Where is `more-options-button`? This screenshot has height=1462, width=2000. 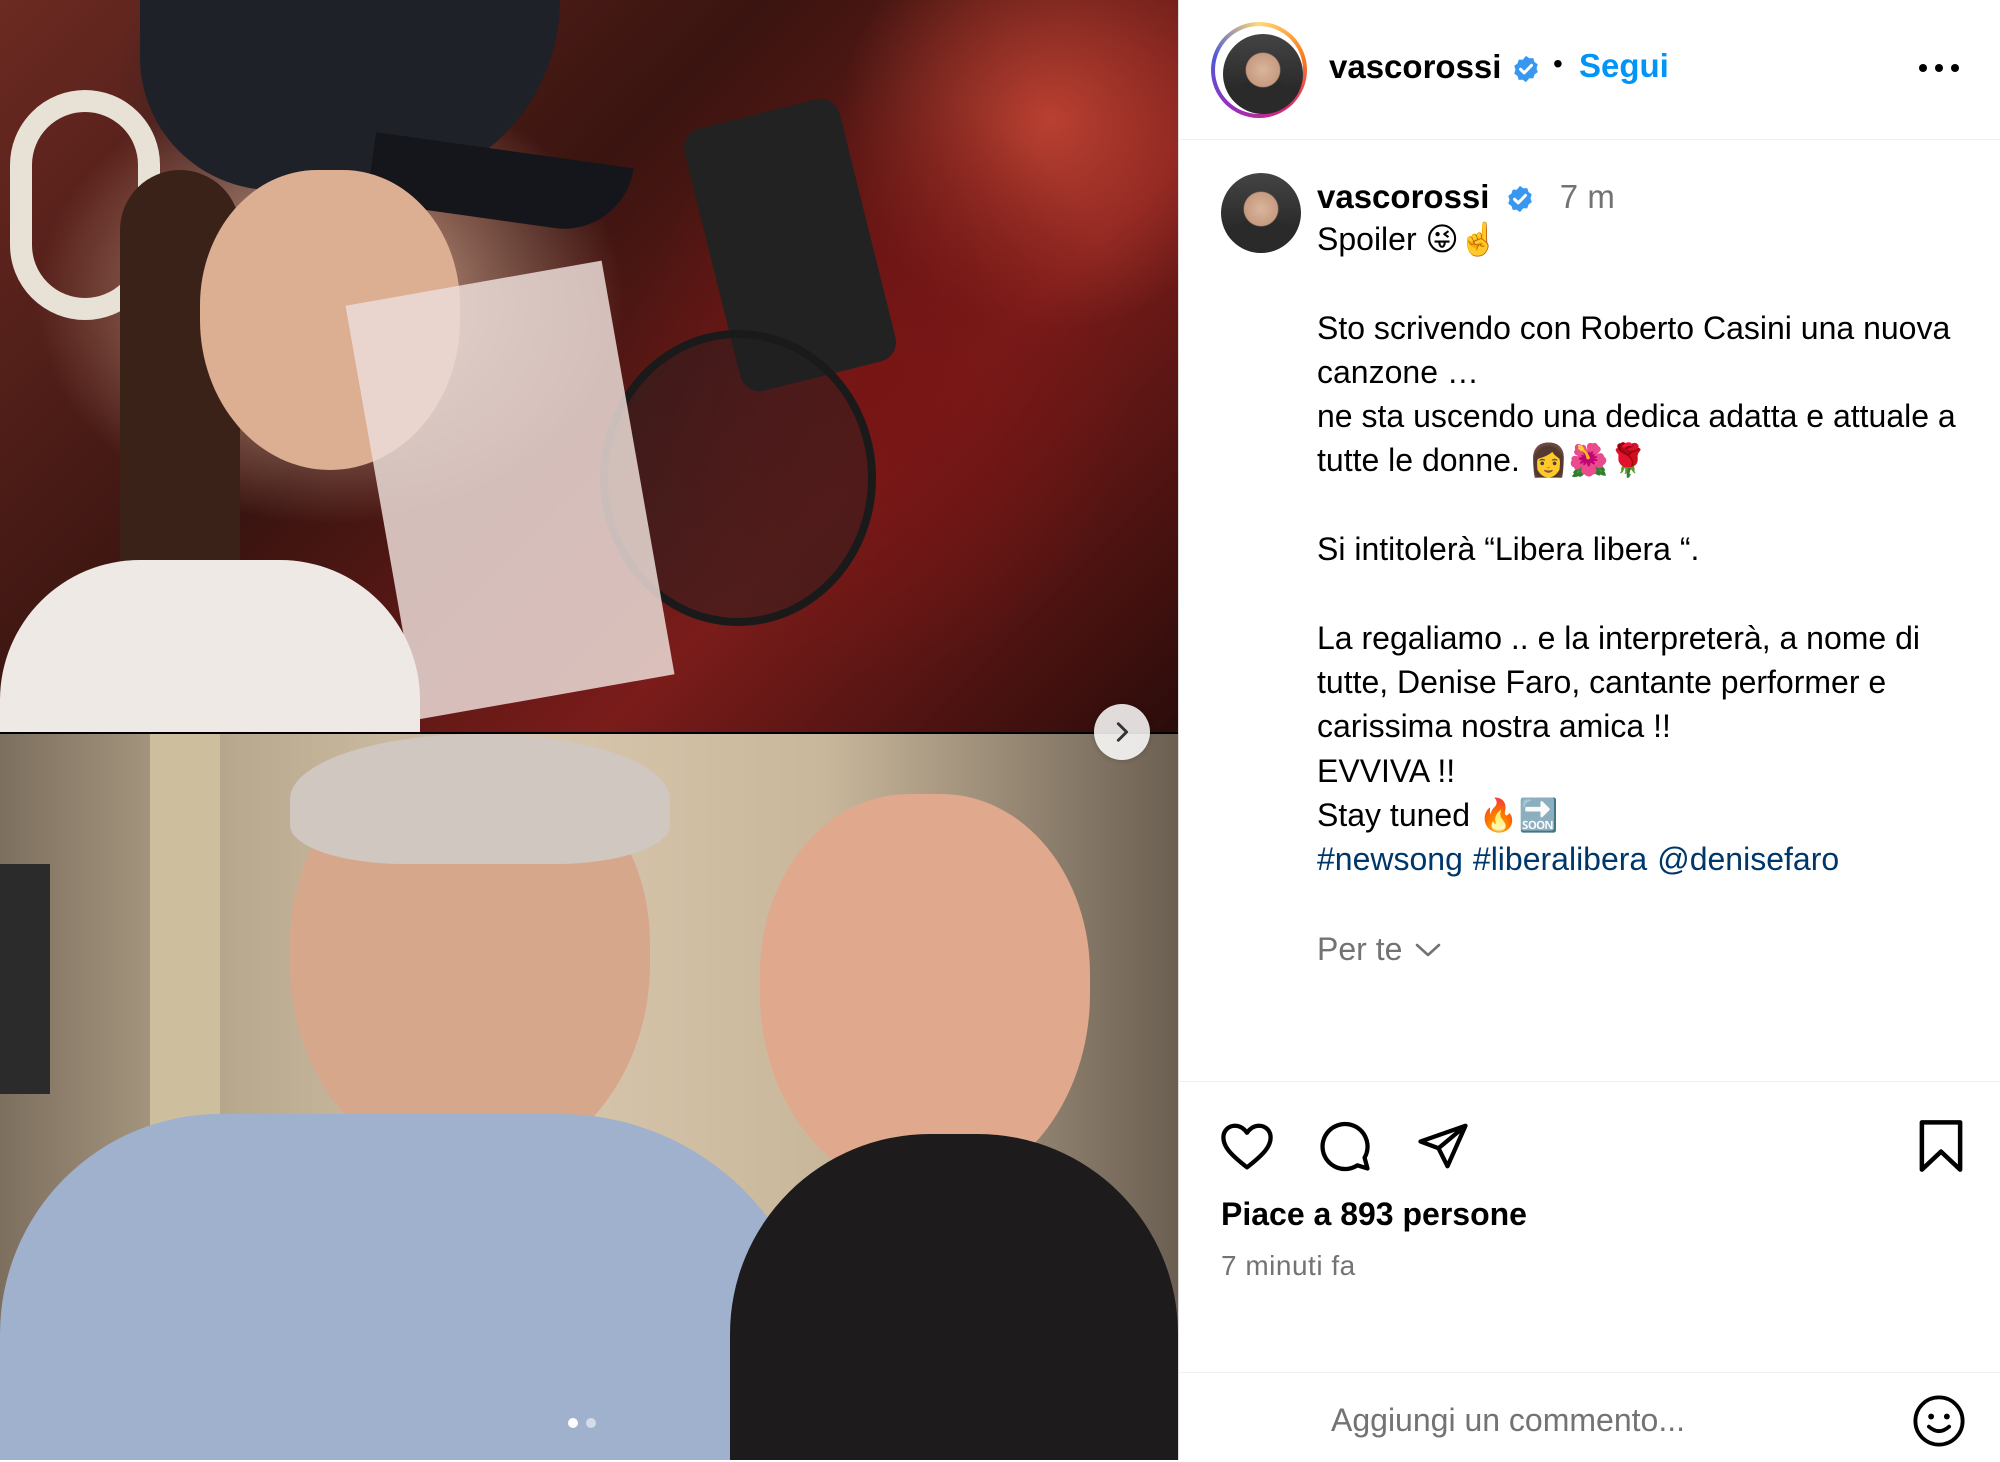
more-options-button is located at coordinates (1939, 68).